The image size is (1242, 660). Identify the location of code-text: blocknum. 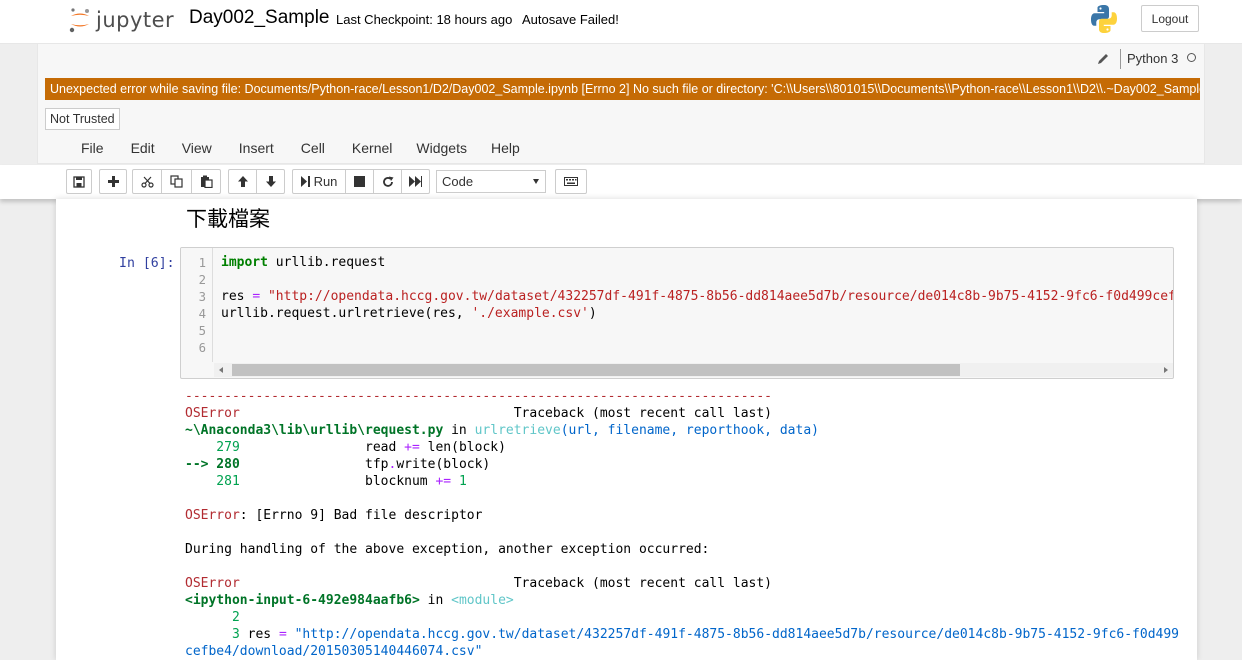
(337, 481).